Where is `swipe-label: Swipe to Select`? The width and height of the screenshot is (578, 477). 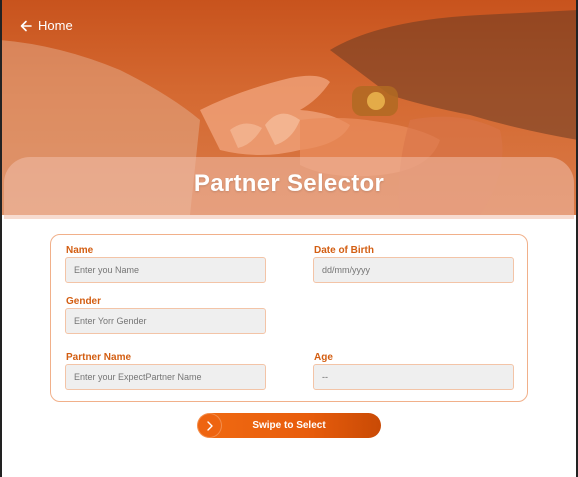 swipe-label: Swipe to Select is located at coordinates (289, 425).